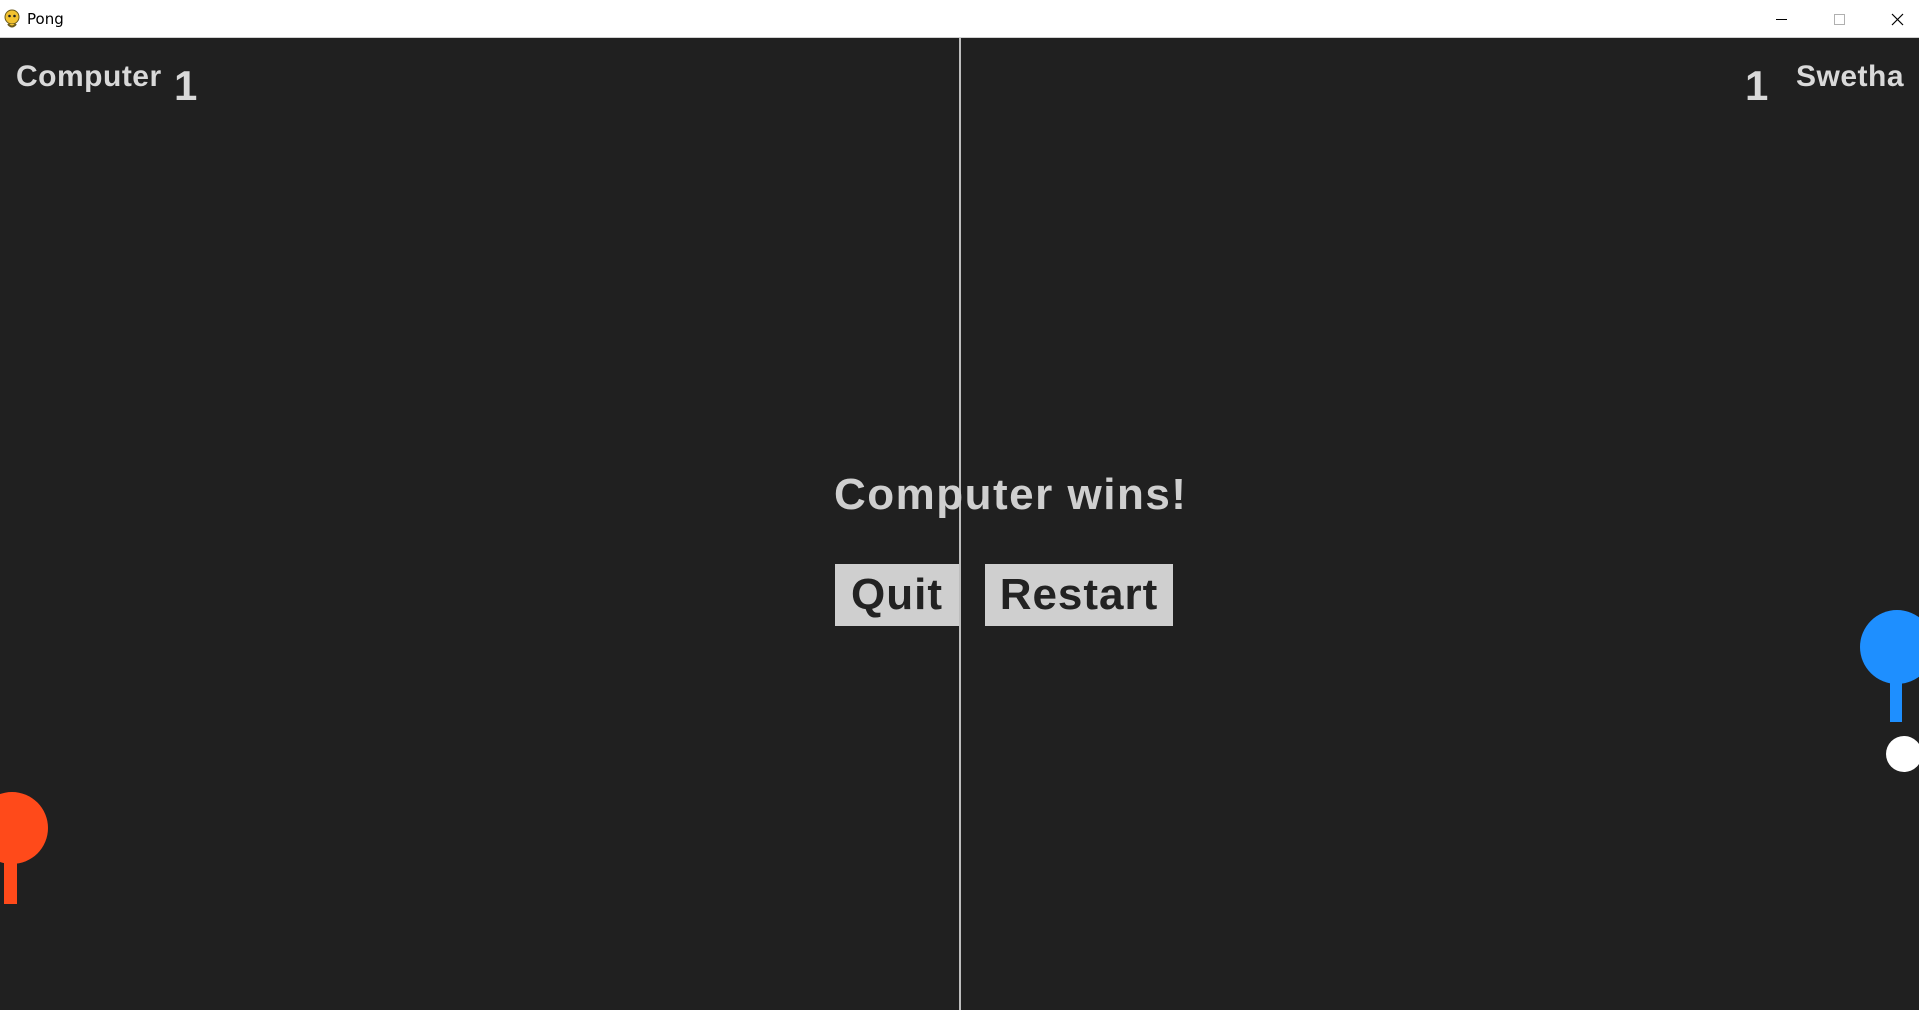 The width and height of the screenshot is (1919, 1010). Describe the element at coordinates (45, 19) in the screenshot. I see `window-title: Pong` at that location.